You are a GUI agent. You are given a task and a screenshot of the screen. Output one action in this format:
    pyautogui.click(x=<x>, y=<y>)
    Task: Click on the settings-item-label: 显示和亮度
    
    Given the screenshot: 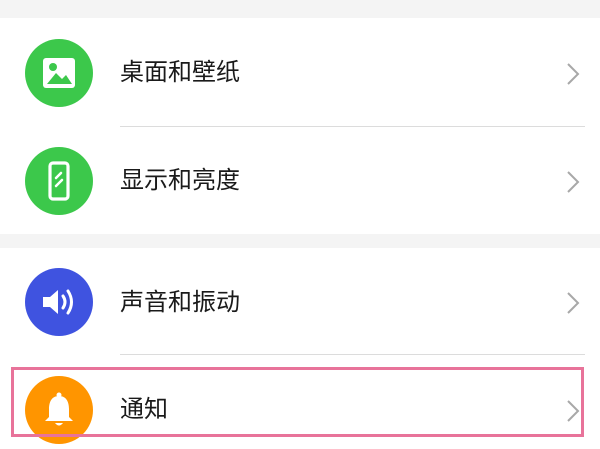 What is the action you would take?
    pyautogui.click(x=180, y=180)
    